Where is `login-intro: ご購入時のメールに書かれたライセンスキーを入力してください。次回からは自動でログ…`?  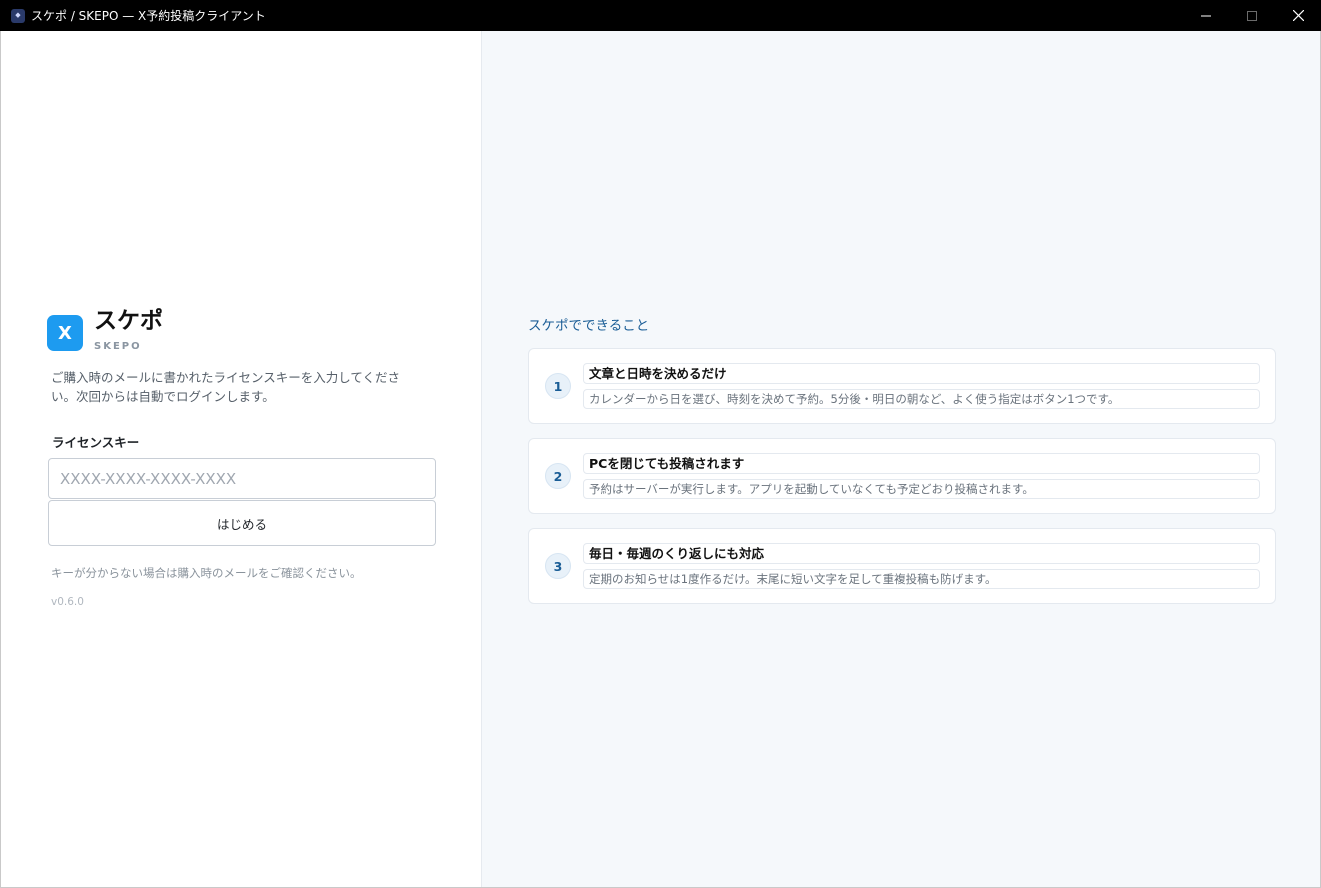 login-intro: ご購入時のメールに書かれたライセンスキーを入力してください。次回からは自動でログ… is located at coordinates (226, 387).